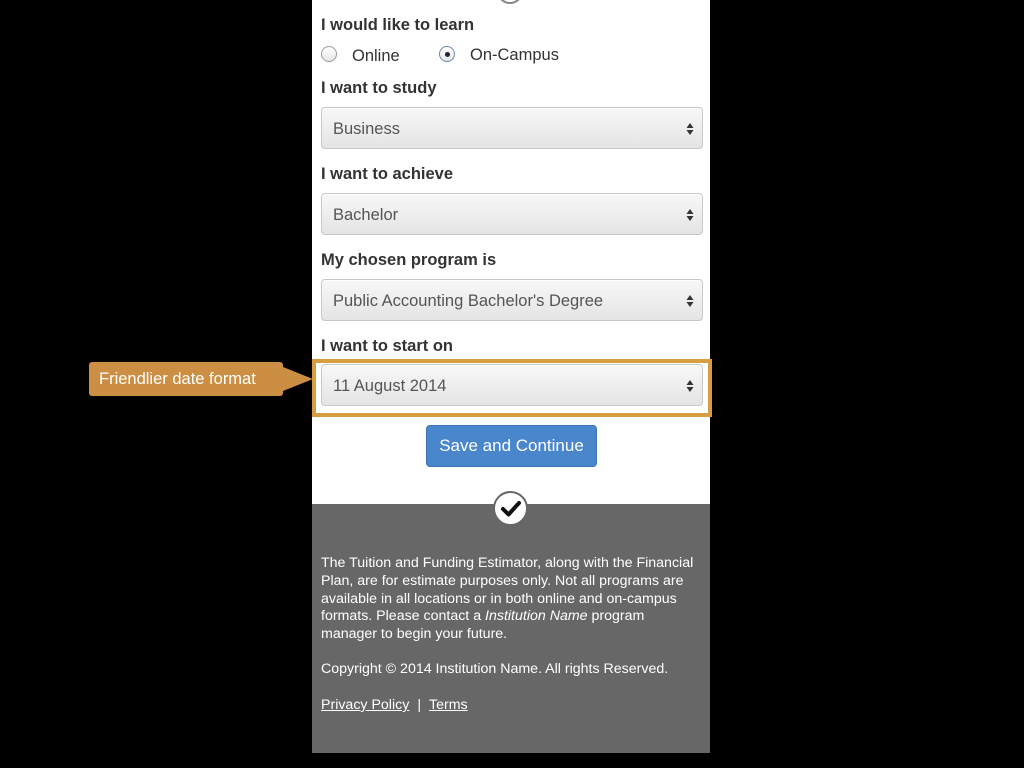 The image size is (1024, 768). I want to click on achieve-select: Bachelor, so click(512, 214).